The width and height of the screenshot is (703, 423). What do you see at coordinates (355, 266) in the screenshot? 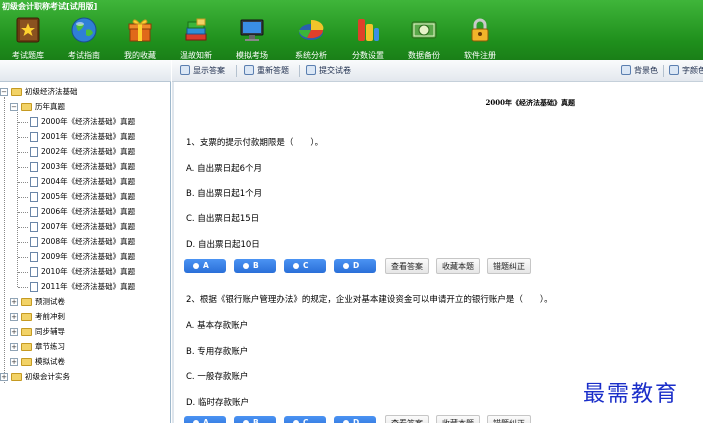
I see `question-1-choice-d: D` at bounding box center [355, 266].